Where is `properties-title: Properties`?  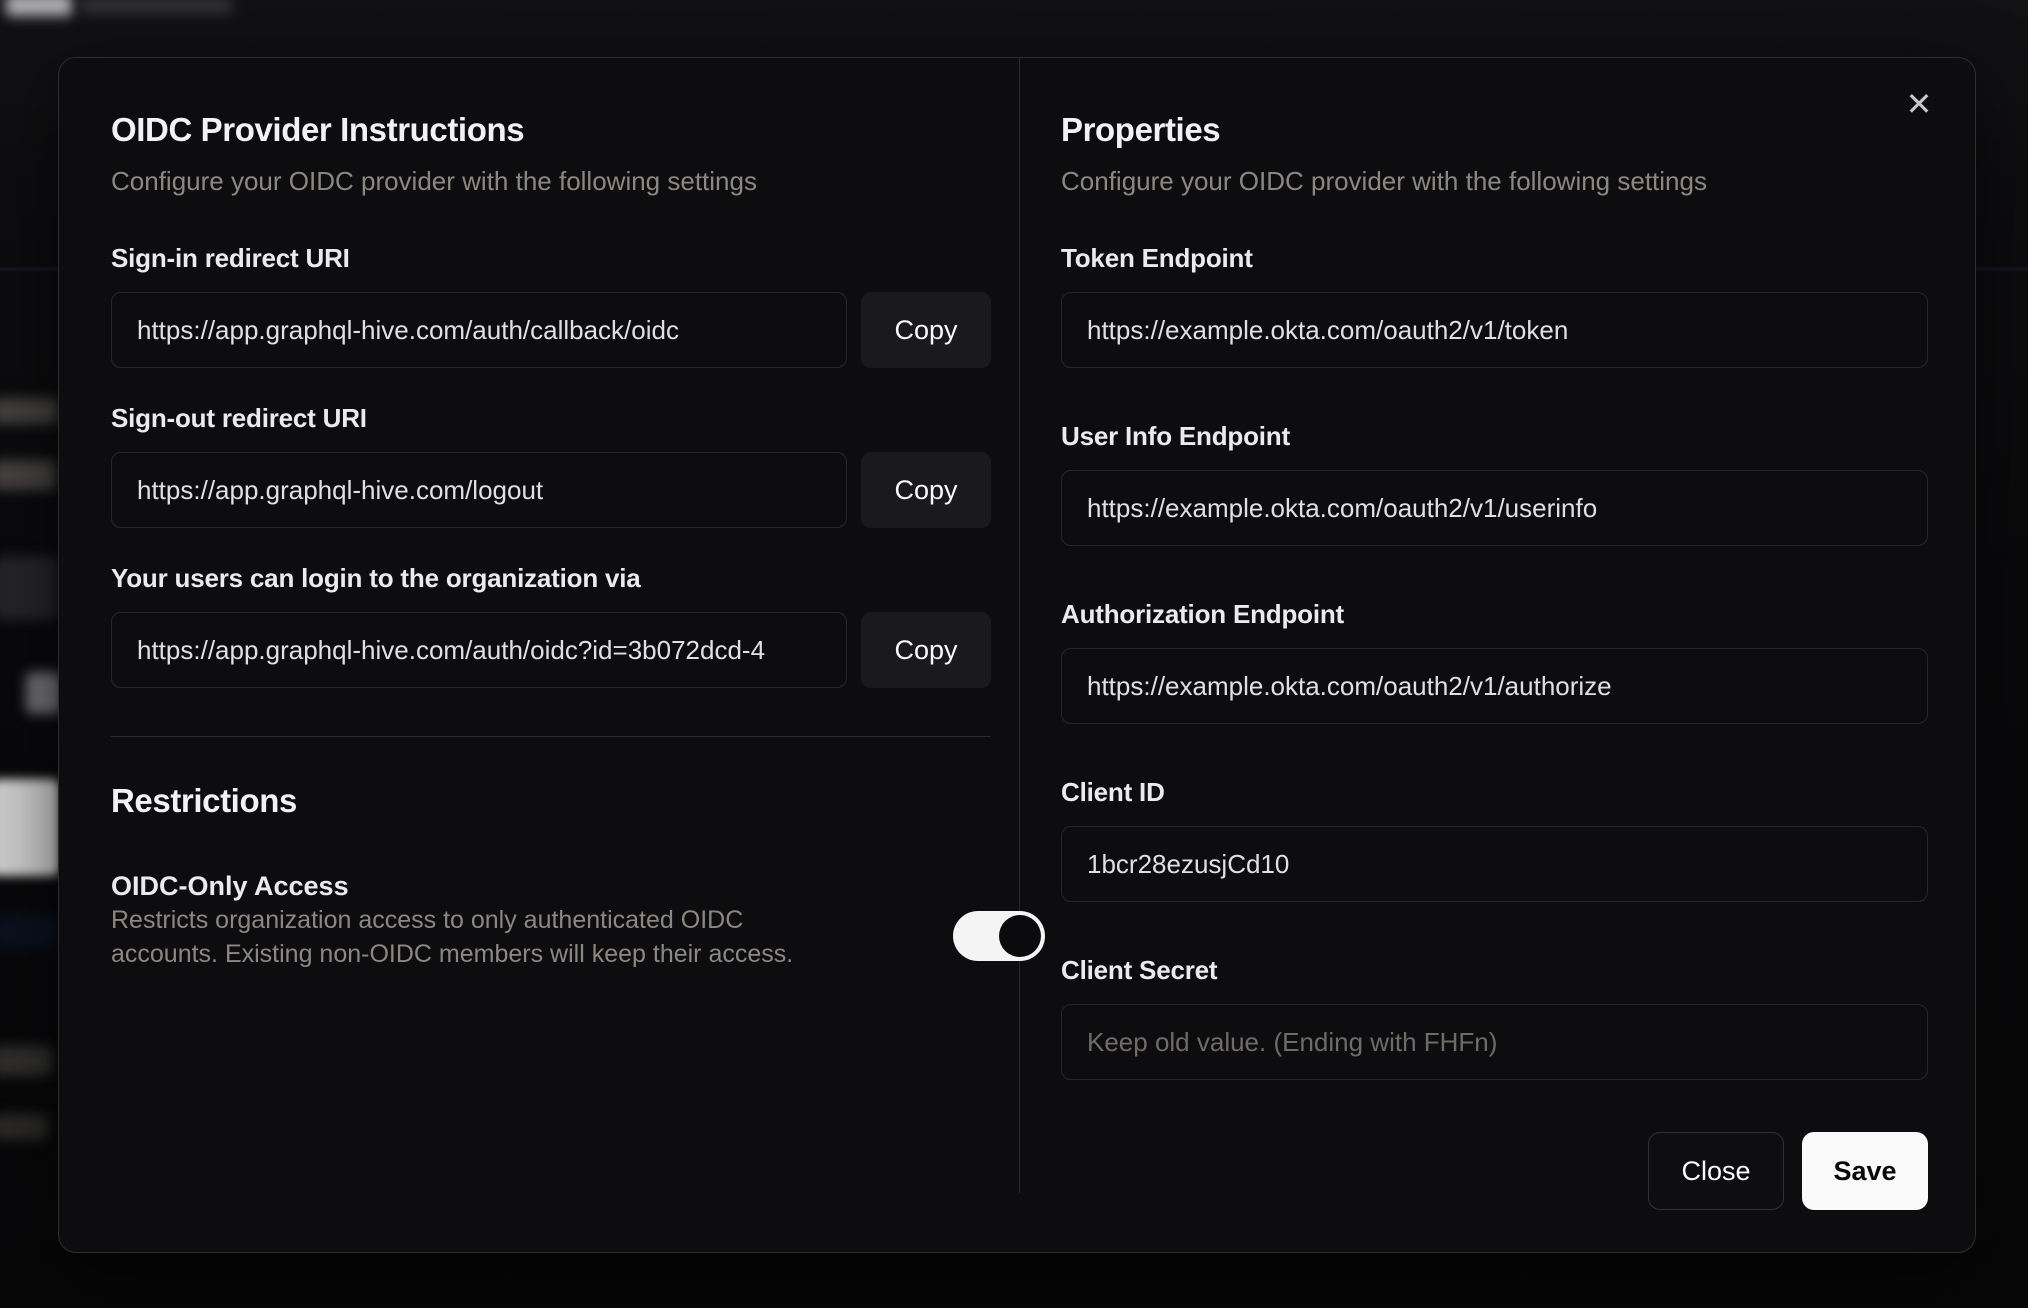 properties-title: Properties is located at coordinates (1141, 129).